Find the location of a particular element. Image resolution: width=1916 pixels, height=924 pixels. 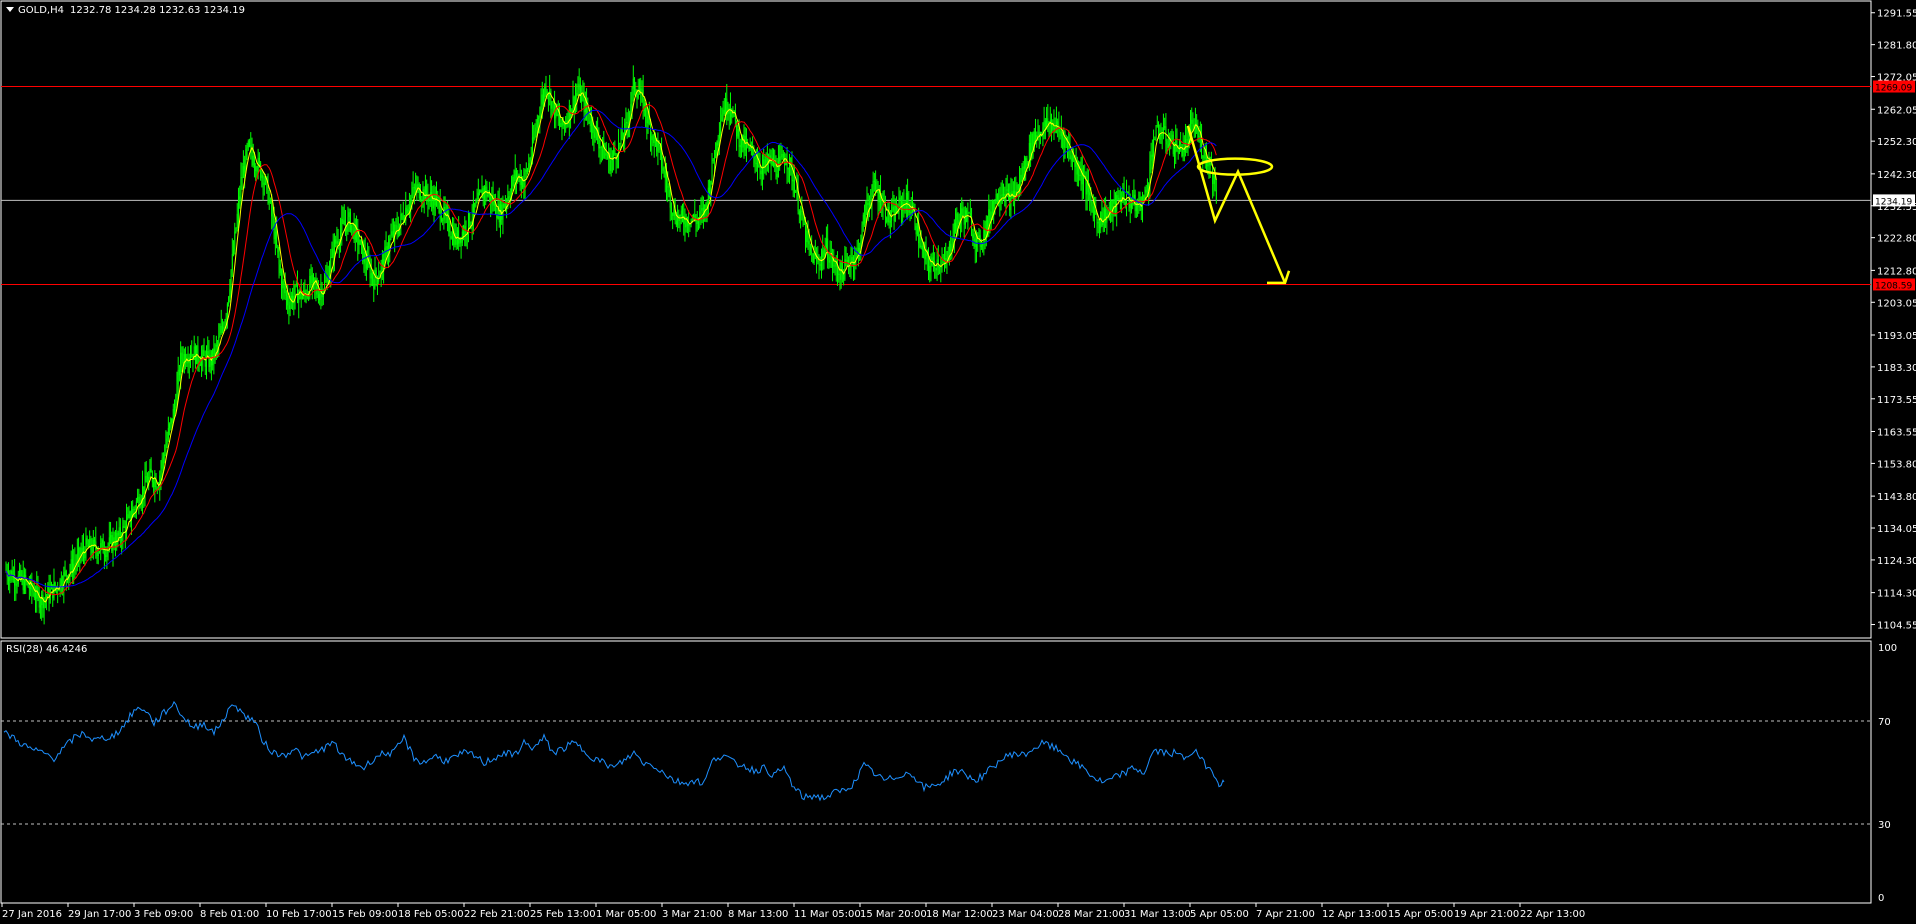

time-tick-label: 18 Feb 05:00 is located at coordinates (431, 914).